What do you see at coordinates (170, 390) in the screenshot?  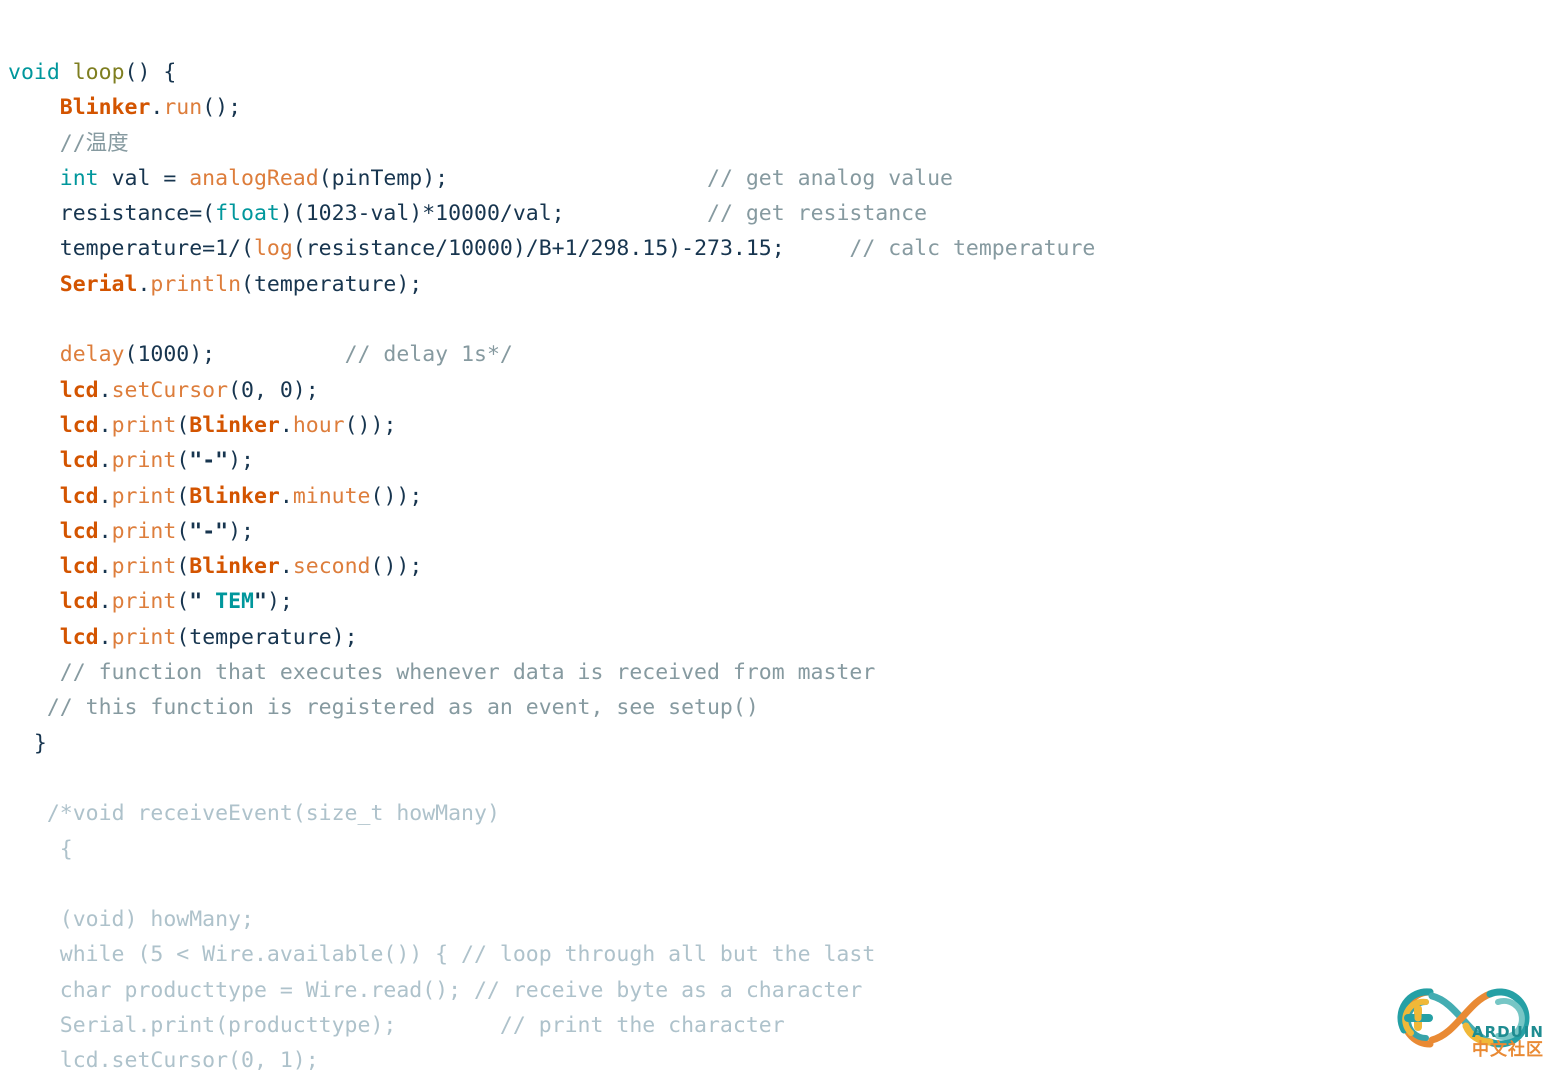 I see `code-token: setCursor` at bounding box center [170, 390].